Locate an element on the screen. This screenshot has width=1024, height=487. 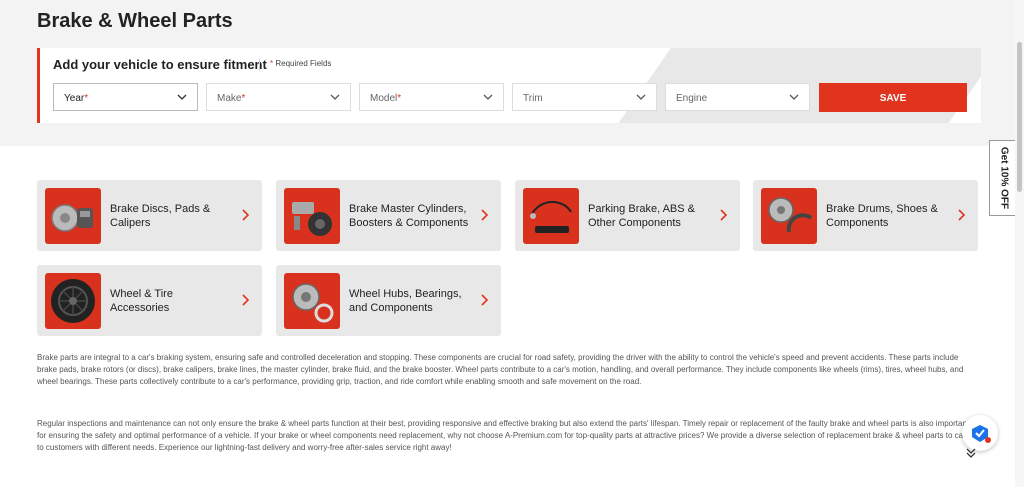
discount-side-tab: Get 10% OFF is located at coordinates (1003, 178).